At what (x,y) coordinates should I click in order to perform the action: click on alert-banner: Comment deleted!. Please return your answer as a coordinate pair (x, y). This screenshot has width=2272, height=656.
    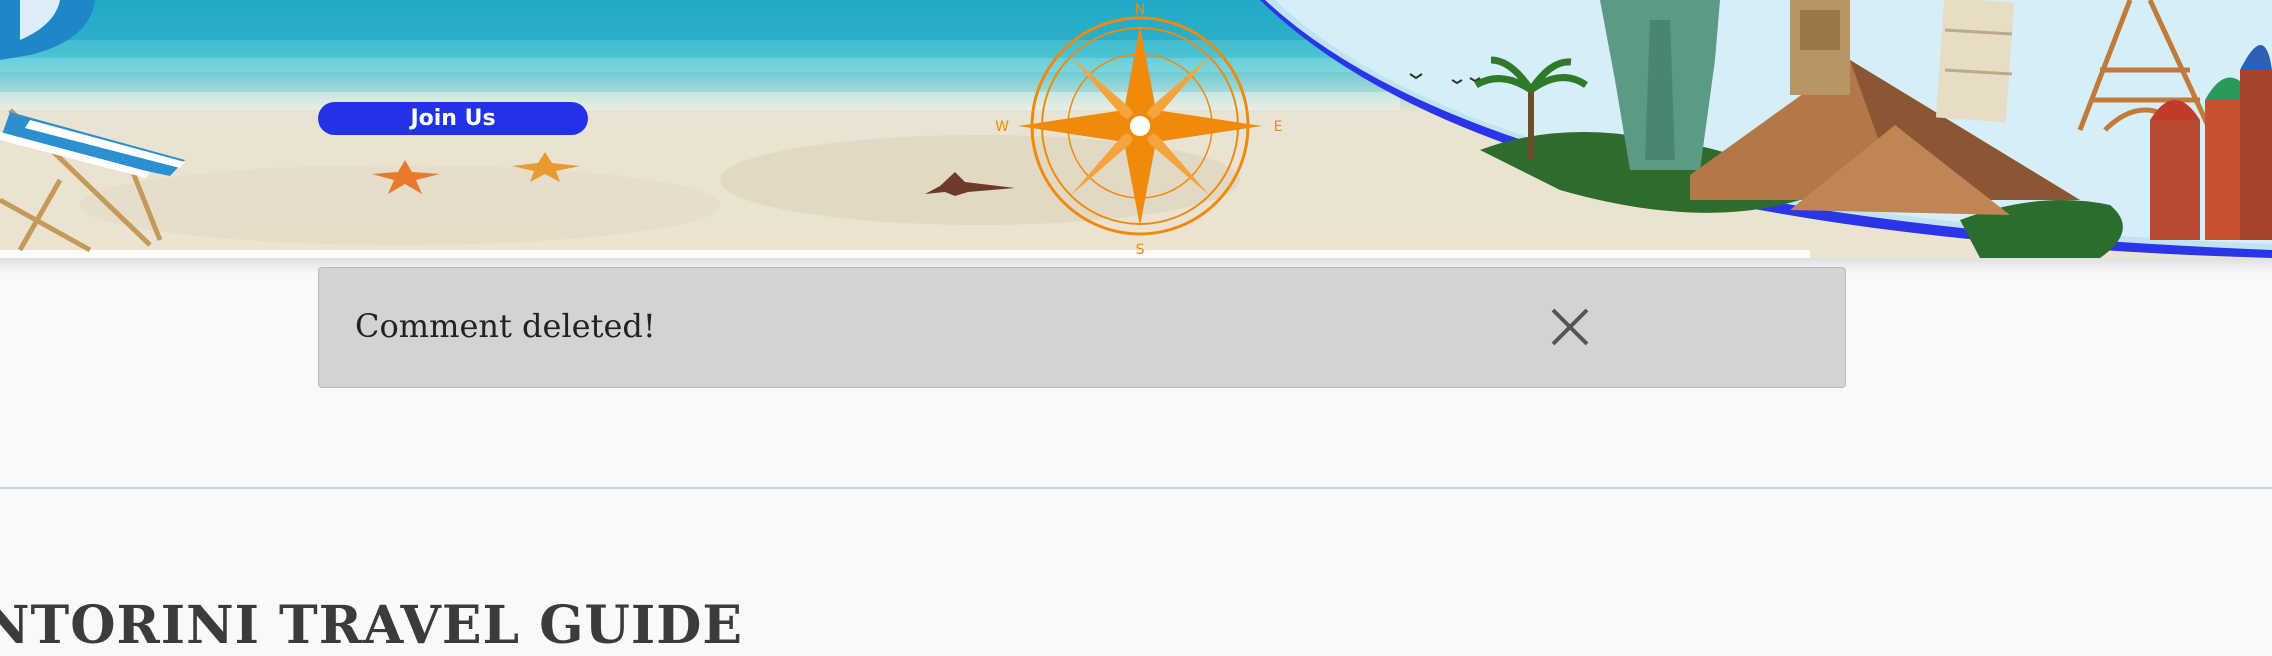
    Looking at the image, I should click on (1082, 327).